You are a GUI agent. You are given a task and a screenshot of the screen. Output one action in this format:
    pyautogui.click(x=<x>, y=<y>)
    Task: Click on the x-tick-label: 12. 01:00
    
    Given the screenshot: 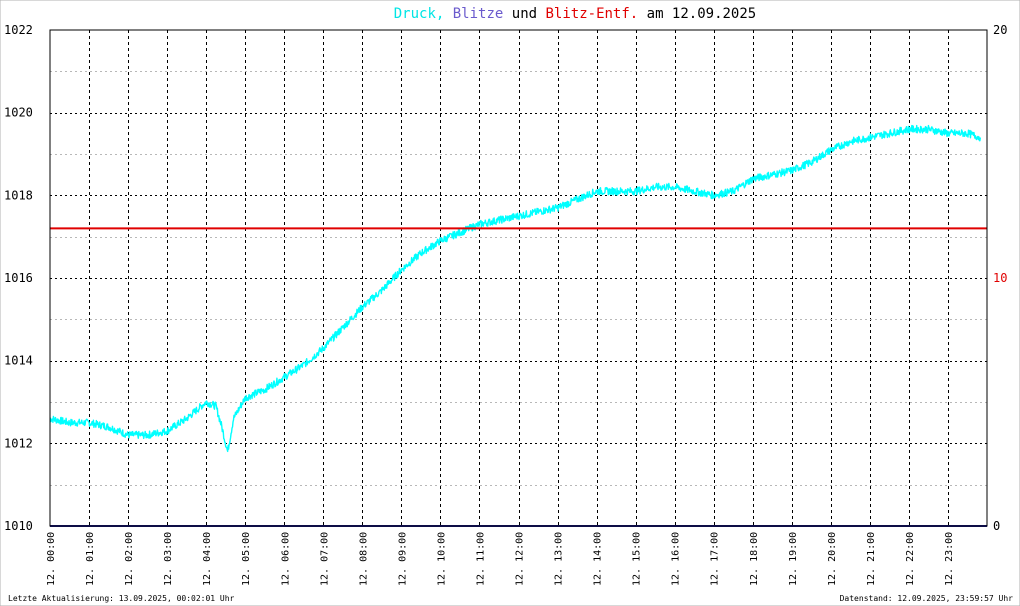 What is the action you would take?
    pyautogui.click(x=90, y=559)
    